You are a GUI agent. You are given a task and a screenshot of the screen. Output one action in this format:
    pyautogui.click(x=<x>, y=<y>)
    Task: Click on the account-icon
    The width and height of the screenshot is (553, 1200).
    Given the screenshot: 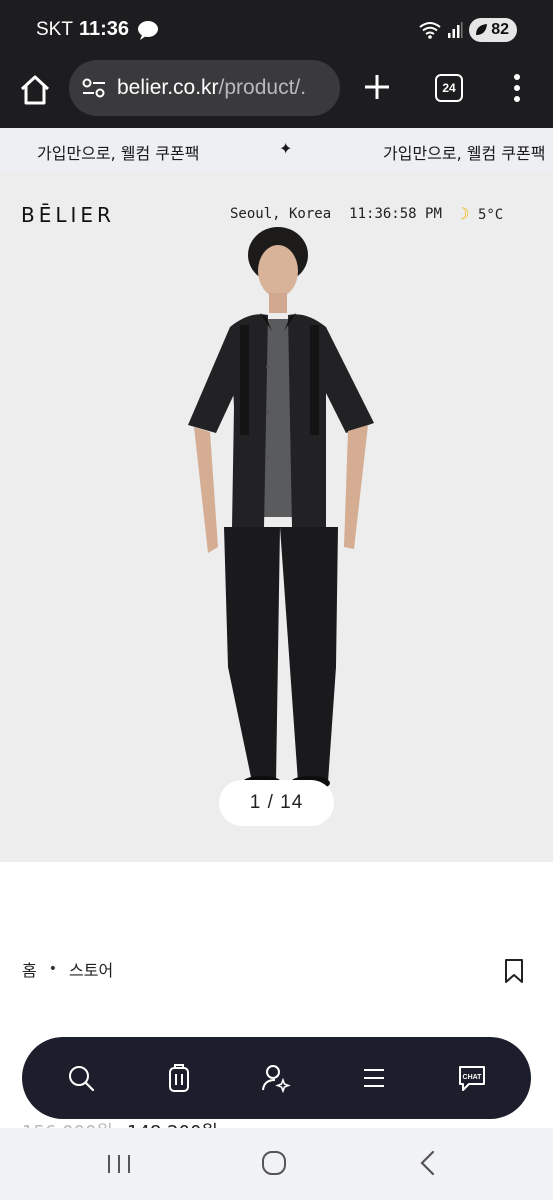 What is the action you would take?
    pyautogui.click(x=277, y=1079)
    